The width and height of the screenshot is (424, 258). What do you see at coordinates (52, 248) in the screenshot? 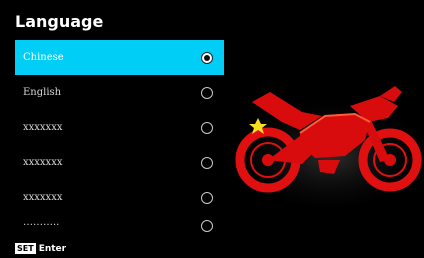
I see `enter-hint-label: Enter` at bounding box center [52, 248].